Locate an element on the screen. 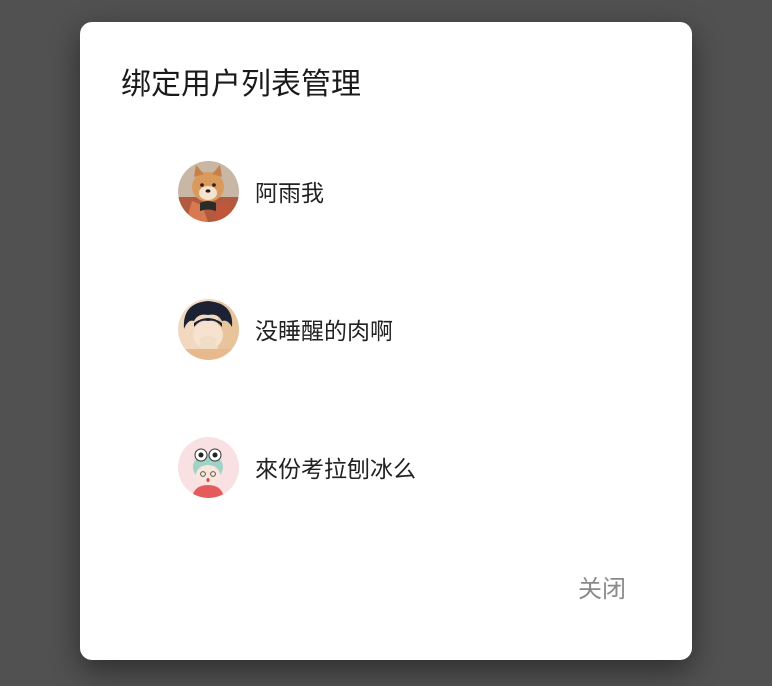  dialog-title: 绑定用户列表管理 is located at coordinates (241, 84).